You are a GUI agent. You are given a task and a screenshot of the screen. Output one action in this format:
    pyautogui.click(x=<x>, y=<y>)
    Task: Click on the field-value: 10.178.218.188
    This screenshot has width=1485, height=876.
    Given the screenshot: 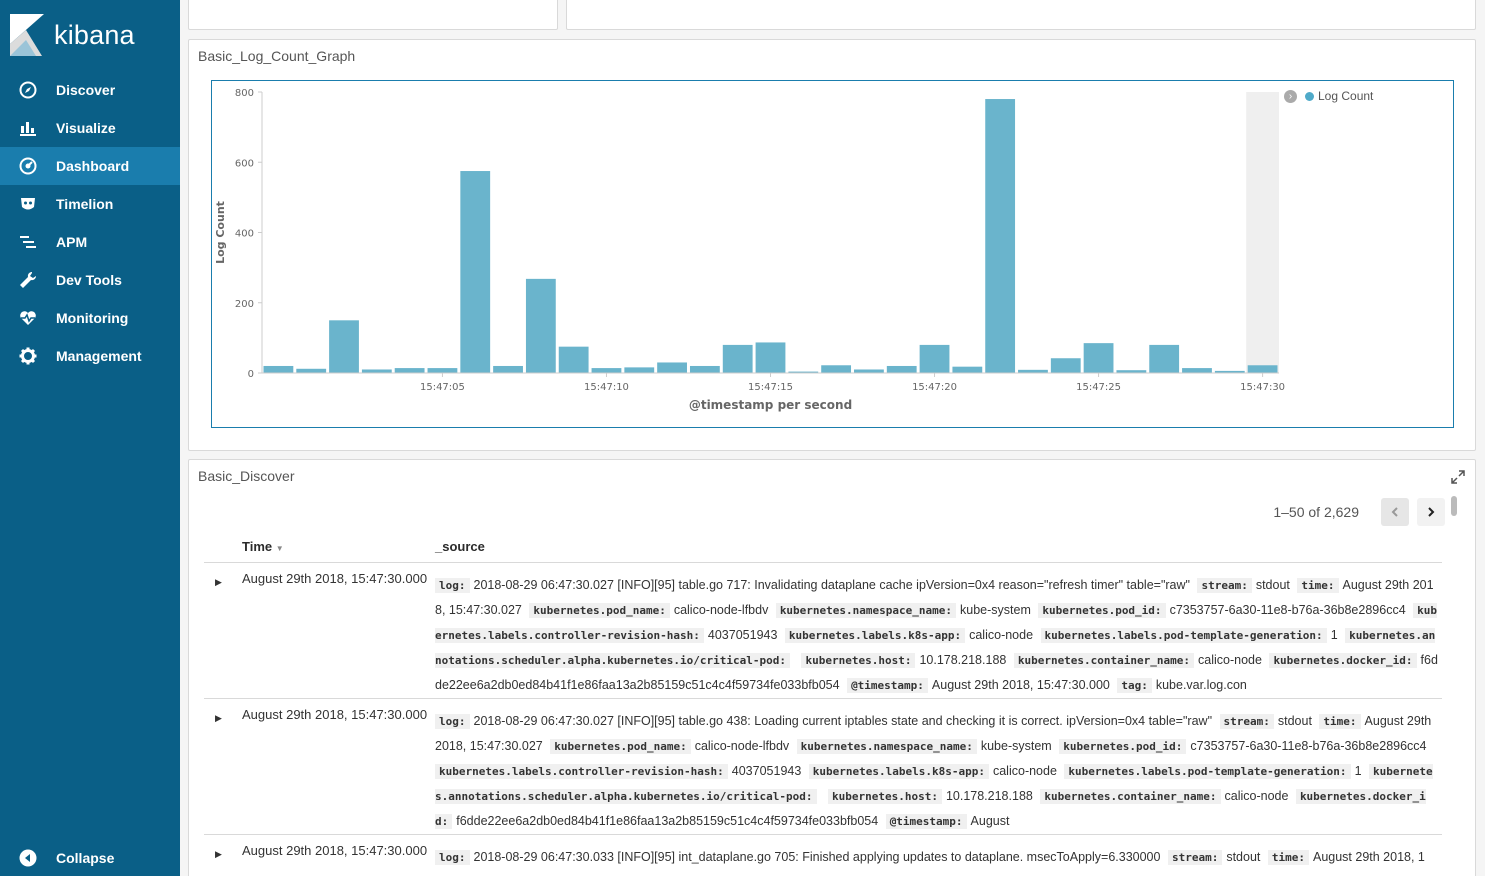 What is the action you would take?
    pyautogui.click(x=963, y=660)
    